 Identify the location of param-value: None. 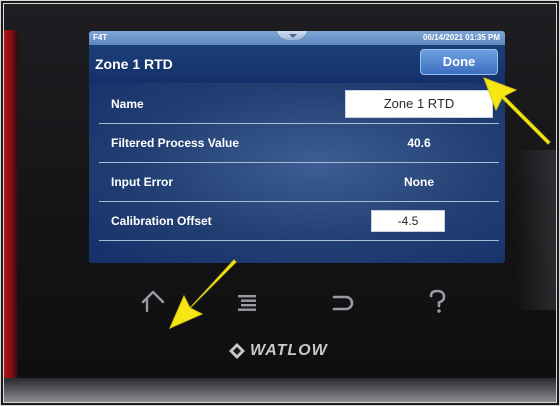
(419, 182).